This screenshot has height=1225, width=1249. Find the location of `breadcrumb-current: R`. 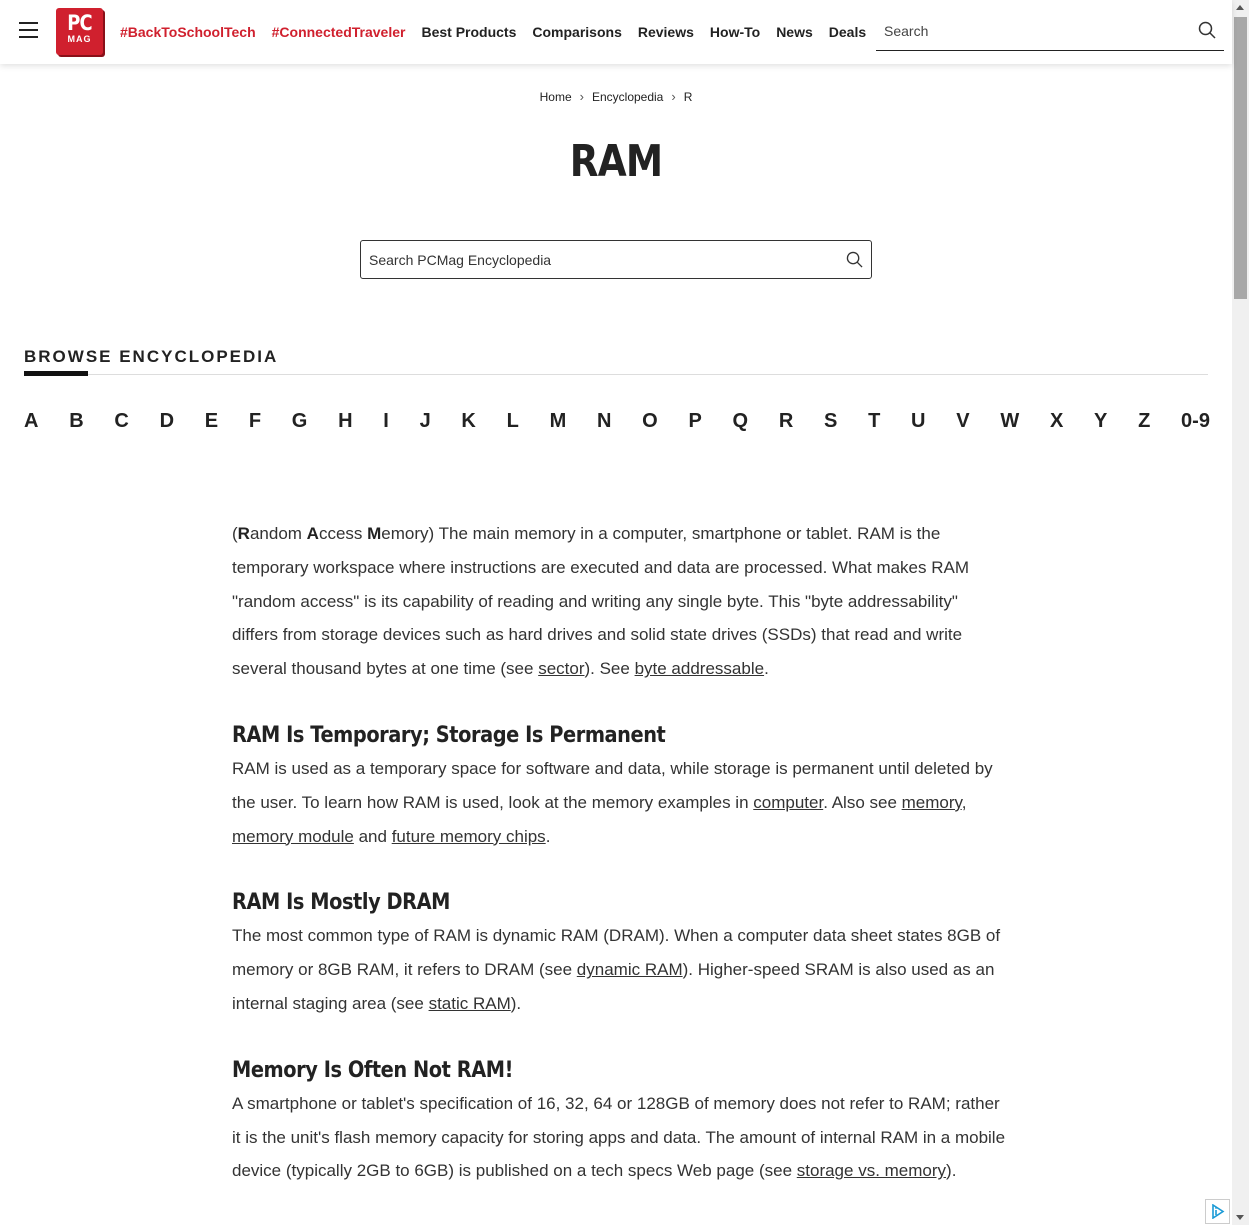

breadcrumb-current: R is located at coordinates (688, 97).